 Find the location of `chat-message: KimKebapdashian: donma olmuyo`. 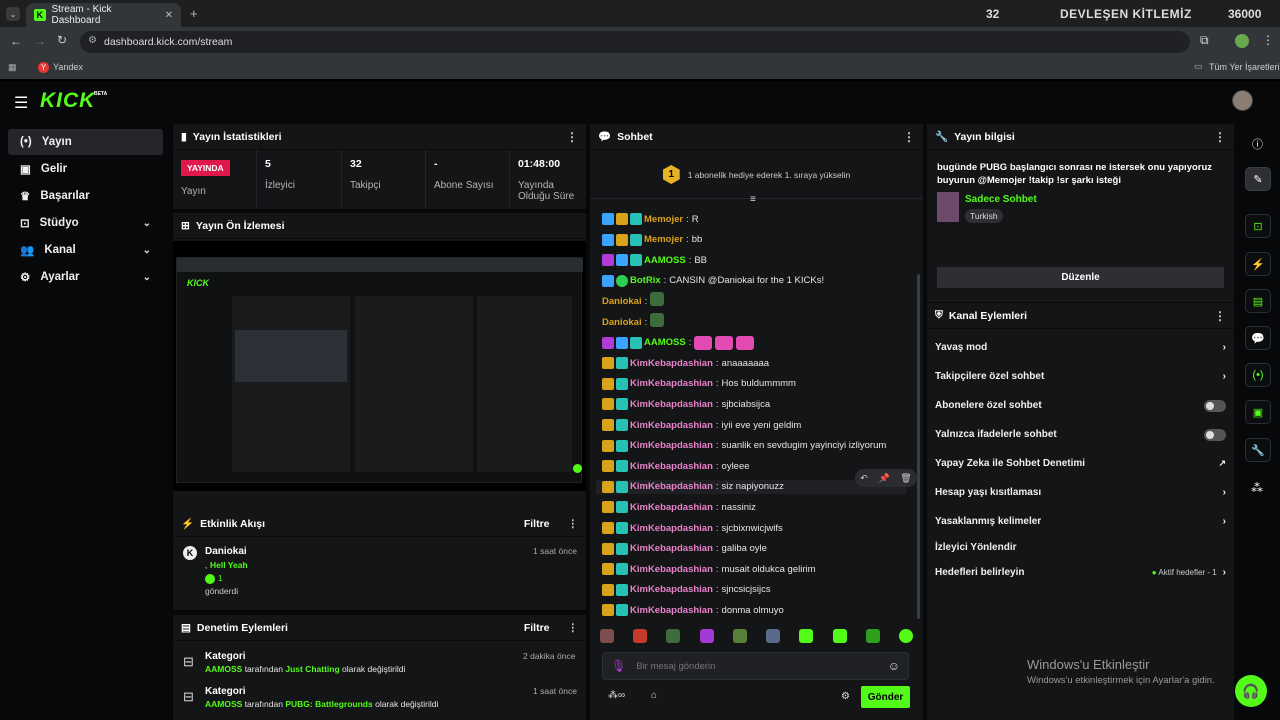

chat-message: KimKebapdashian: donma olmuyo is located at coordinates (693, 610).